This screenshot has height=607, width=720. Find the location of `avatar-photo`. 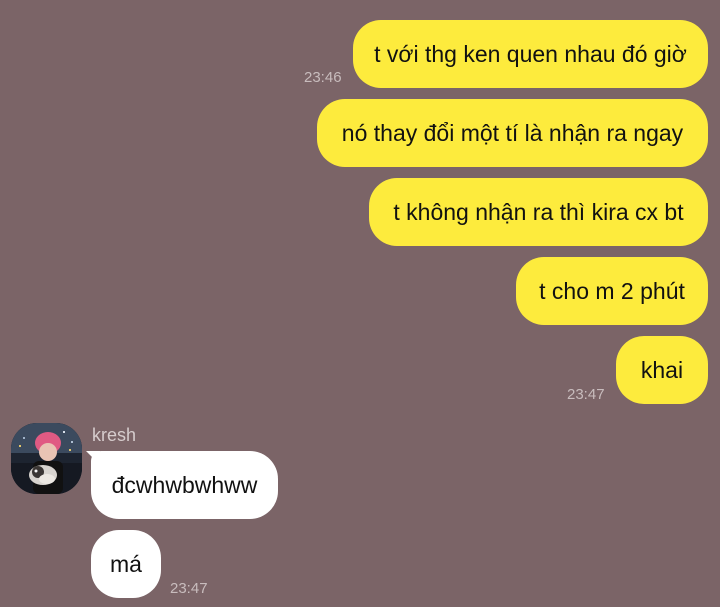

avatar-photo is located at coordinates (46, 458).